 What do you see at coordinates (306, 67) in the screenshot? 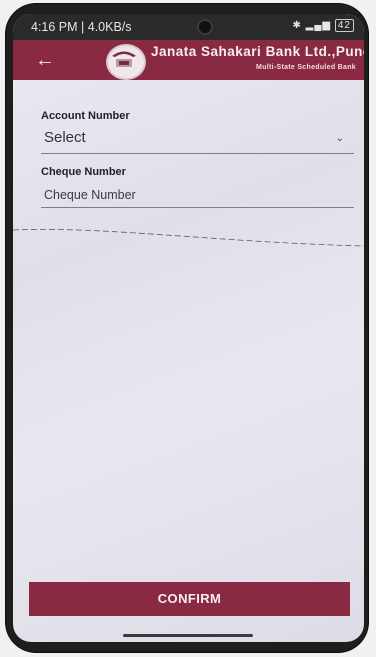
I see `bank-subtitle: Multi-State Scheduled Bank` at bounding box center [306, 67].